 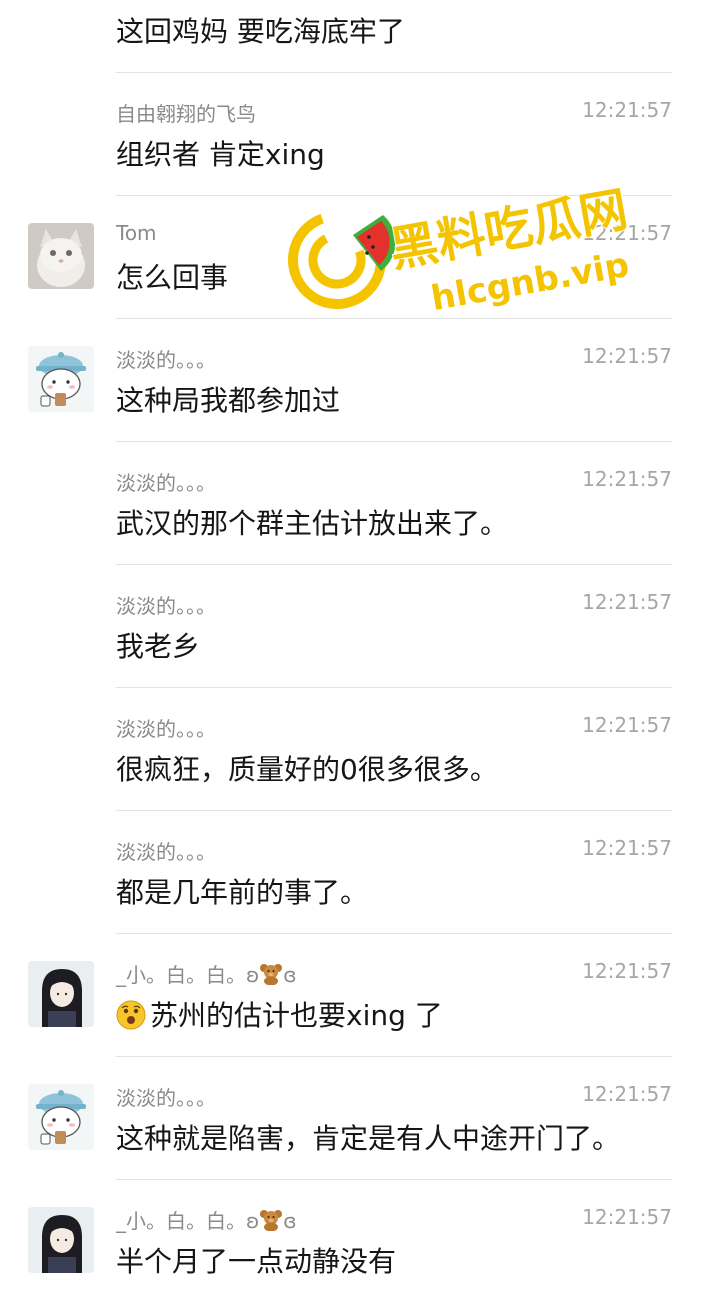 I want to click on message-item: 淡淡的。。。 12:21:57 我老乡, so click(x=351, y=626).